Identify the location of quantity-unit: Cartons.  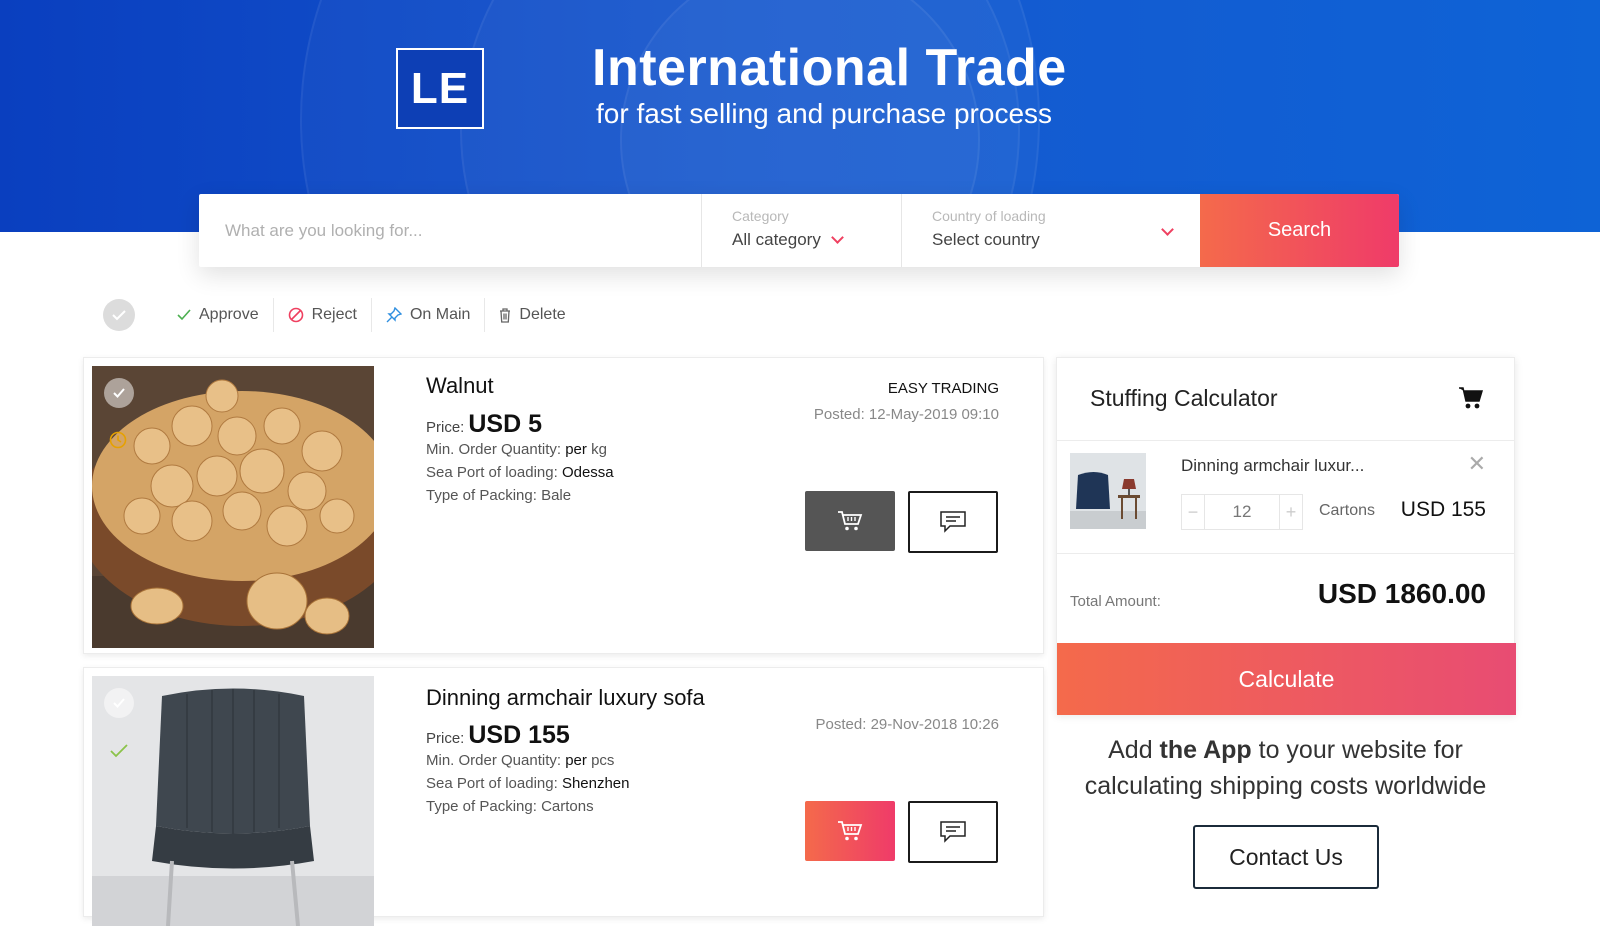
(1347, 510).